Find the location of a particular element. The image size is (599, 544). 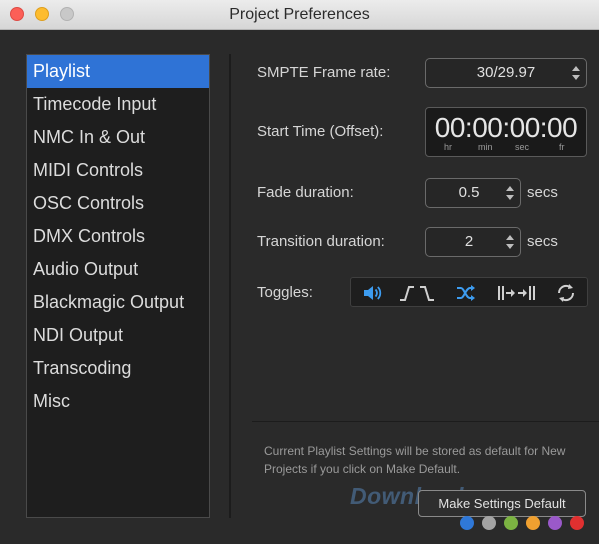

popup-arrows-icon is located at coordinates (576, 73).